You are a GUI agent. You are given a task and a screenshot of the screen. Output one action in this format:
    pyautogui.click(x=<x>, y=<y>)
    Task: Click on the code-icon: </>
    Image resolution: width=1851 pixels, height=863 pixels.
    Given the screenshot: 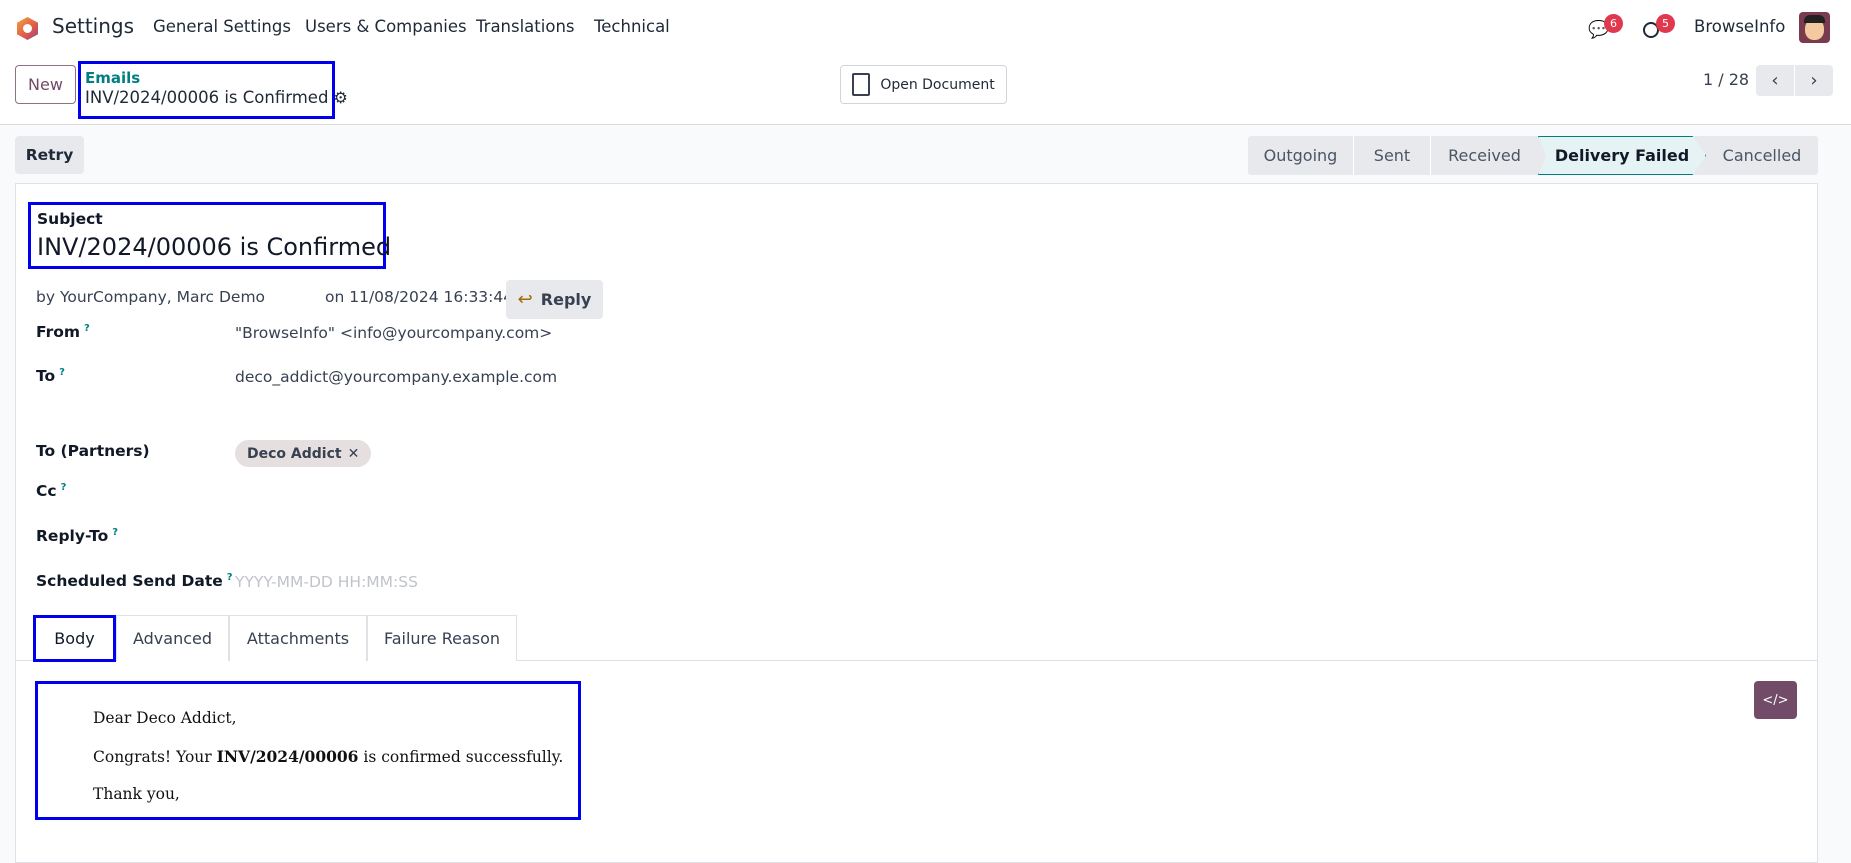 What is the action you would take?
    pyautogui.click(x=1775, y=700)
    